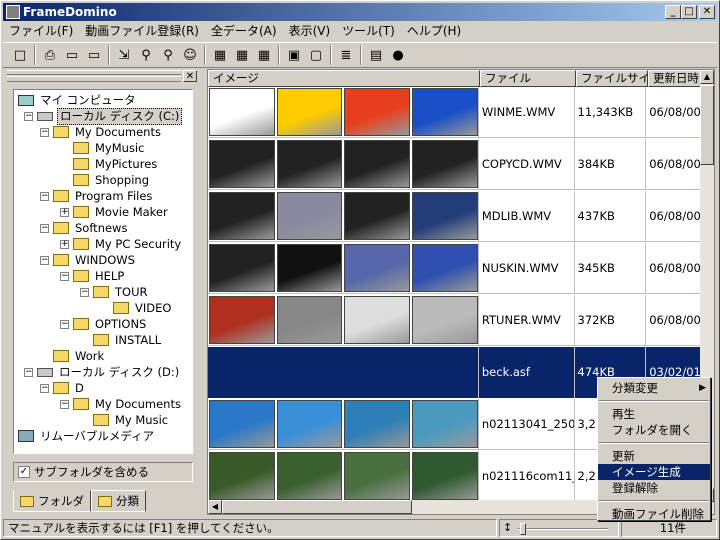 The height and width of the screenshot is (540, 720). I want to click on tree-item: INSTALL, so click(121, 340).